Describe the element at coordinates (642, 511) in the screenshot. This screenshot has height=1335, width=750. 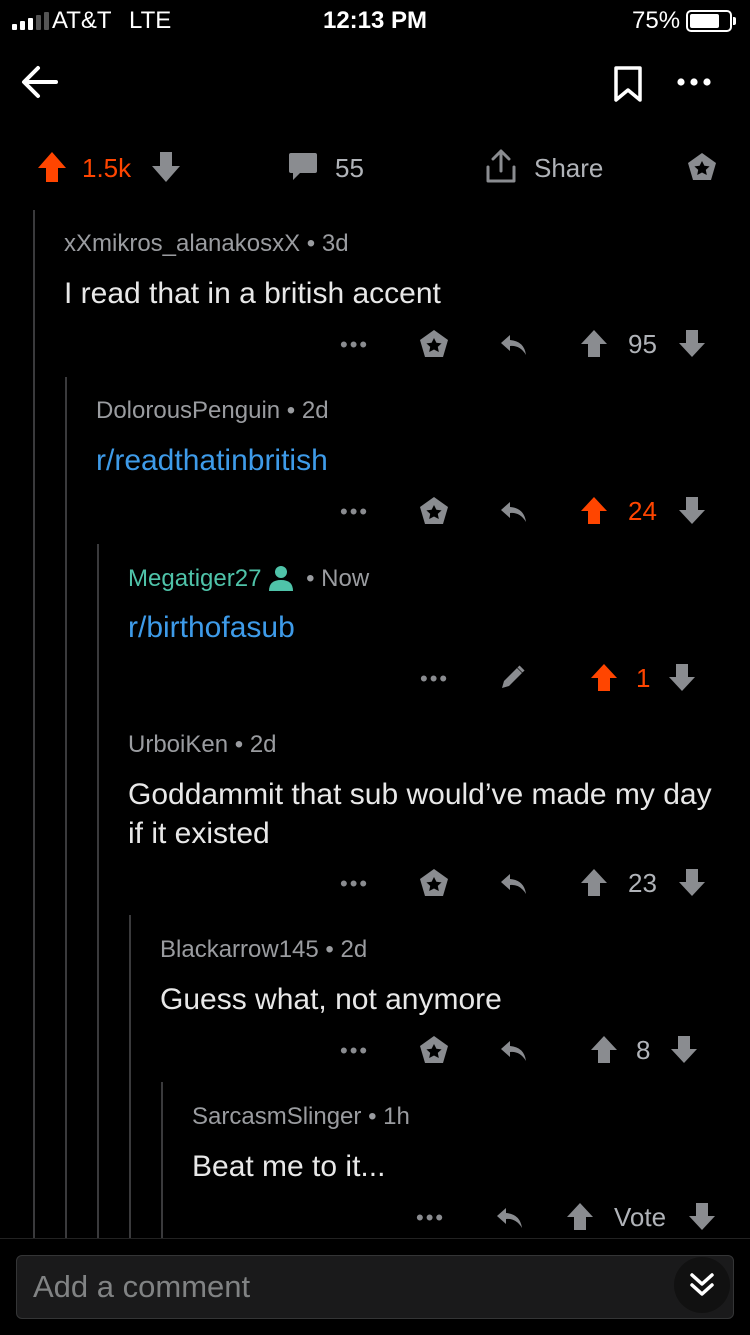
I see `vote-count: 24` at that location.